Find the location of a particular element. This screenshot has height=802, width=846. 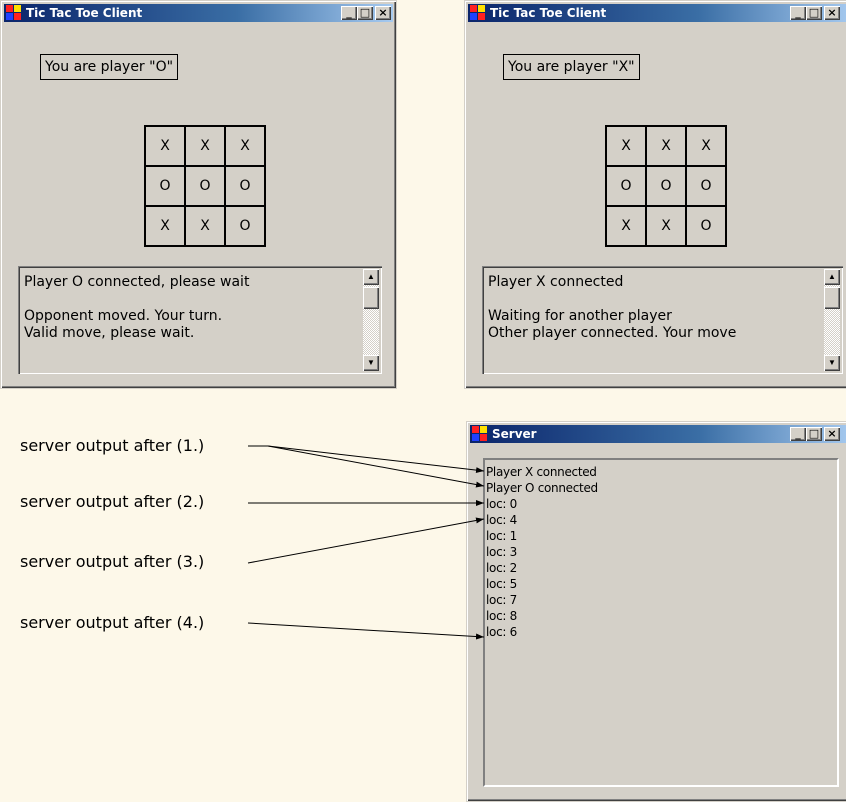

annotation-arrows is located at coordinates (366, 542).